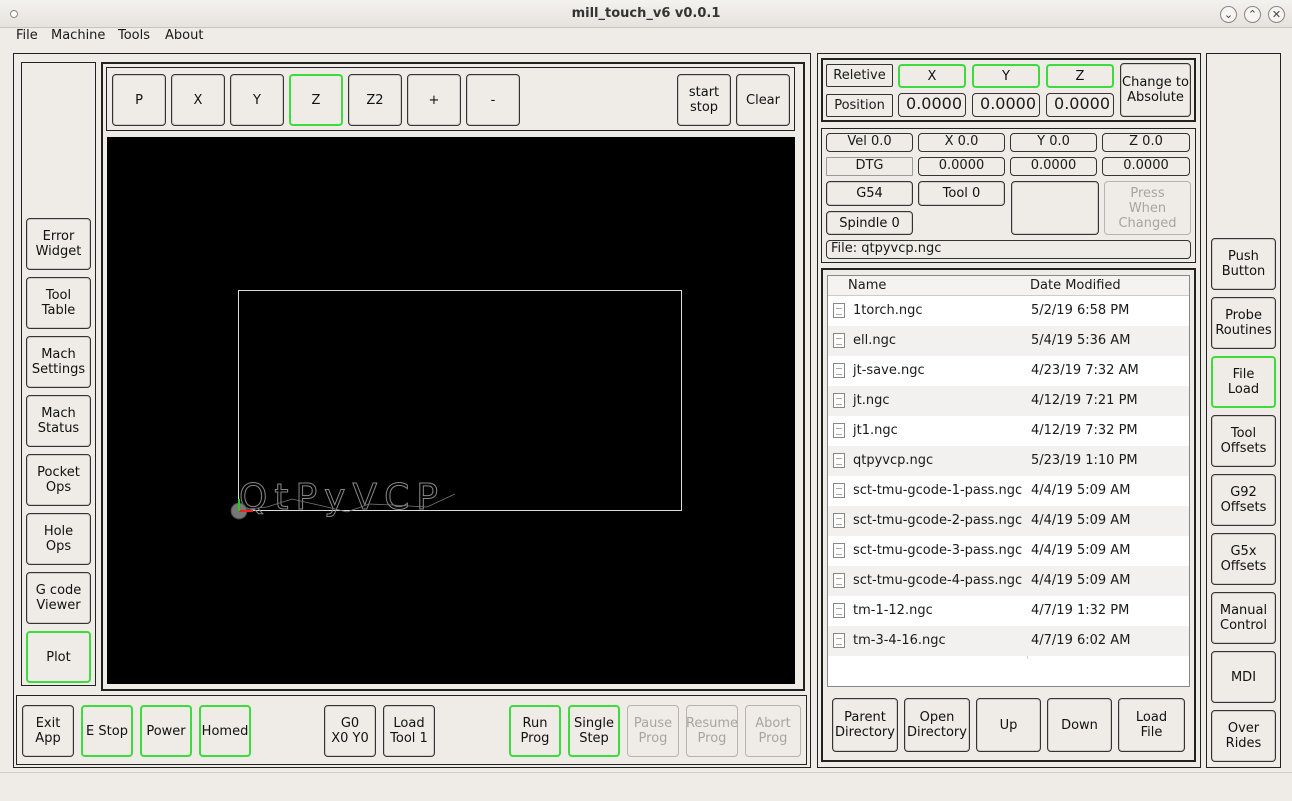 The width and height of the screenshot is (1292, 801). Describe the element at coordinates (493, 100) in the screenshot. I see `jog-minus-button: -` at that location.